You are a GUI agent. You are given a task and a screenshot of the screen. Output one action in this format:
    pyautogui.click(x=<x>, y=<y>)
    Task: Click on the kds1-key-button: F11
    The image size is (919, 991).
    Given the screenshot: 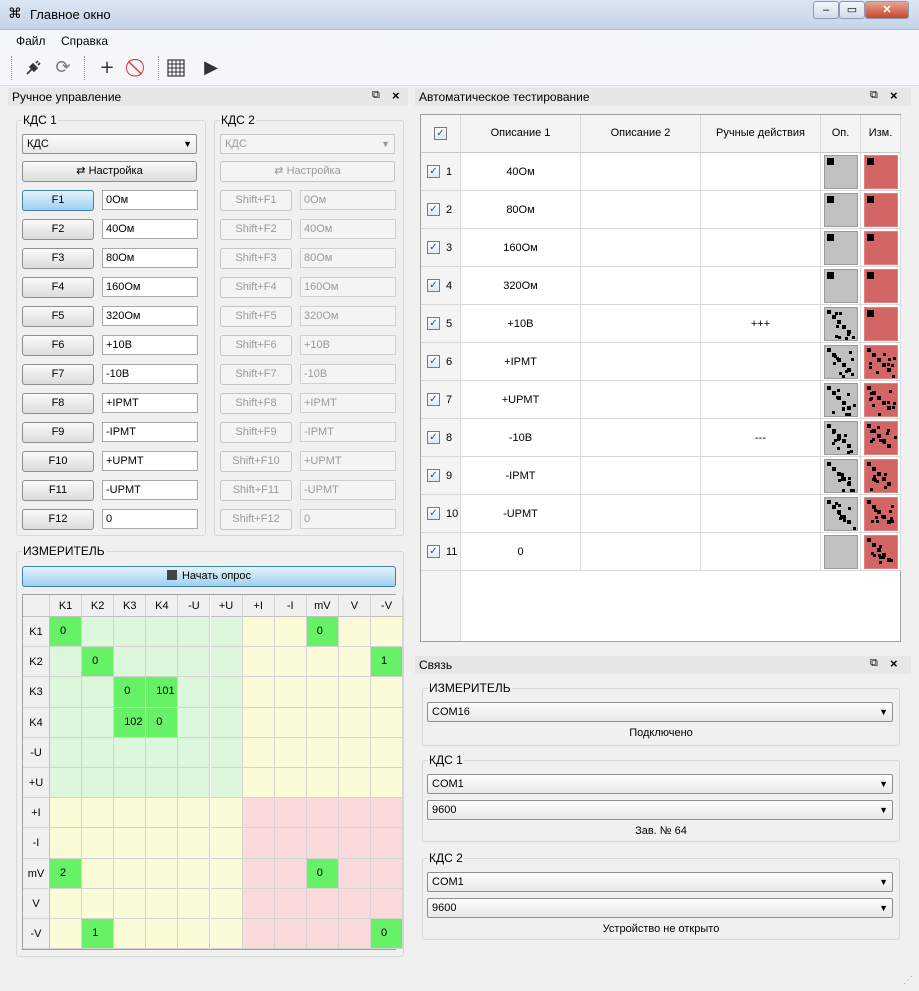 What is the action you would take?
    pyautogui.click(x=58, y=490)
    